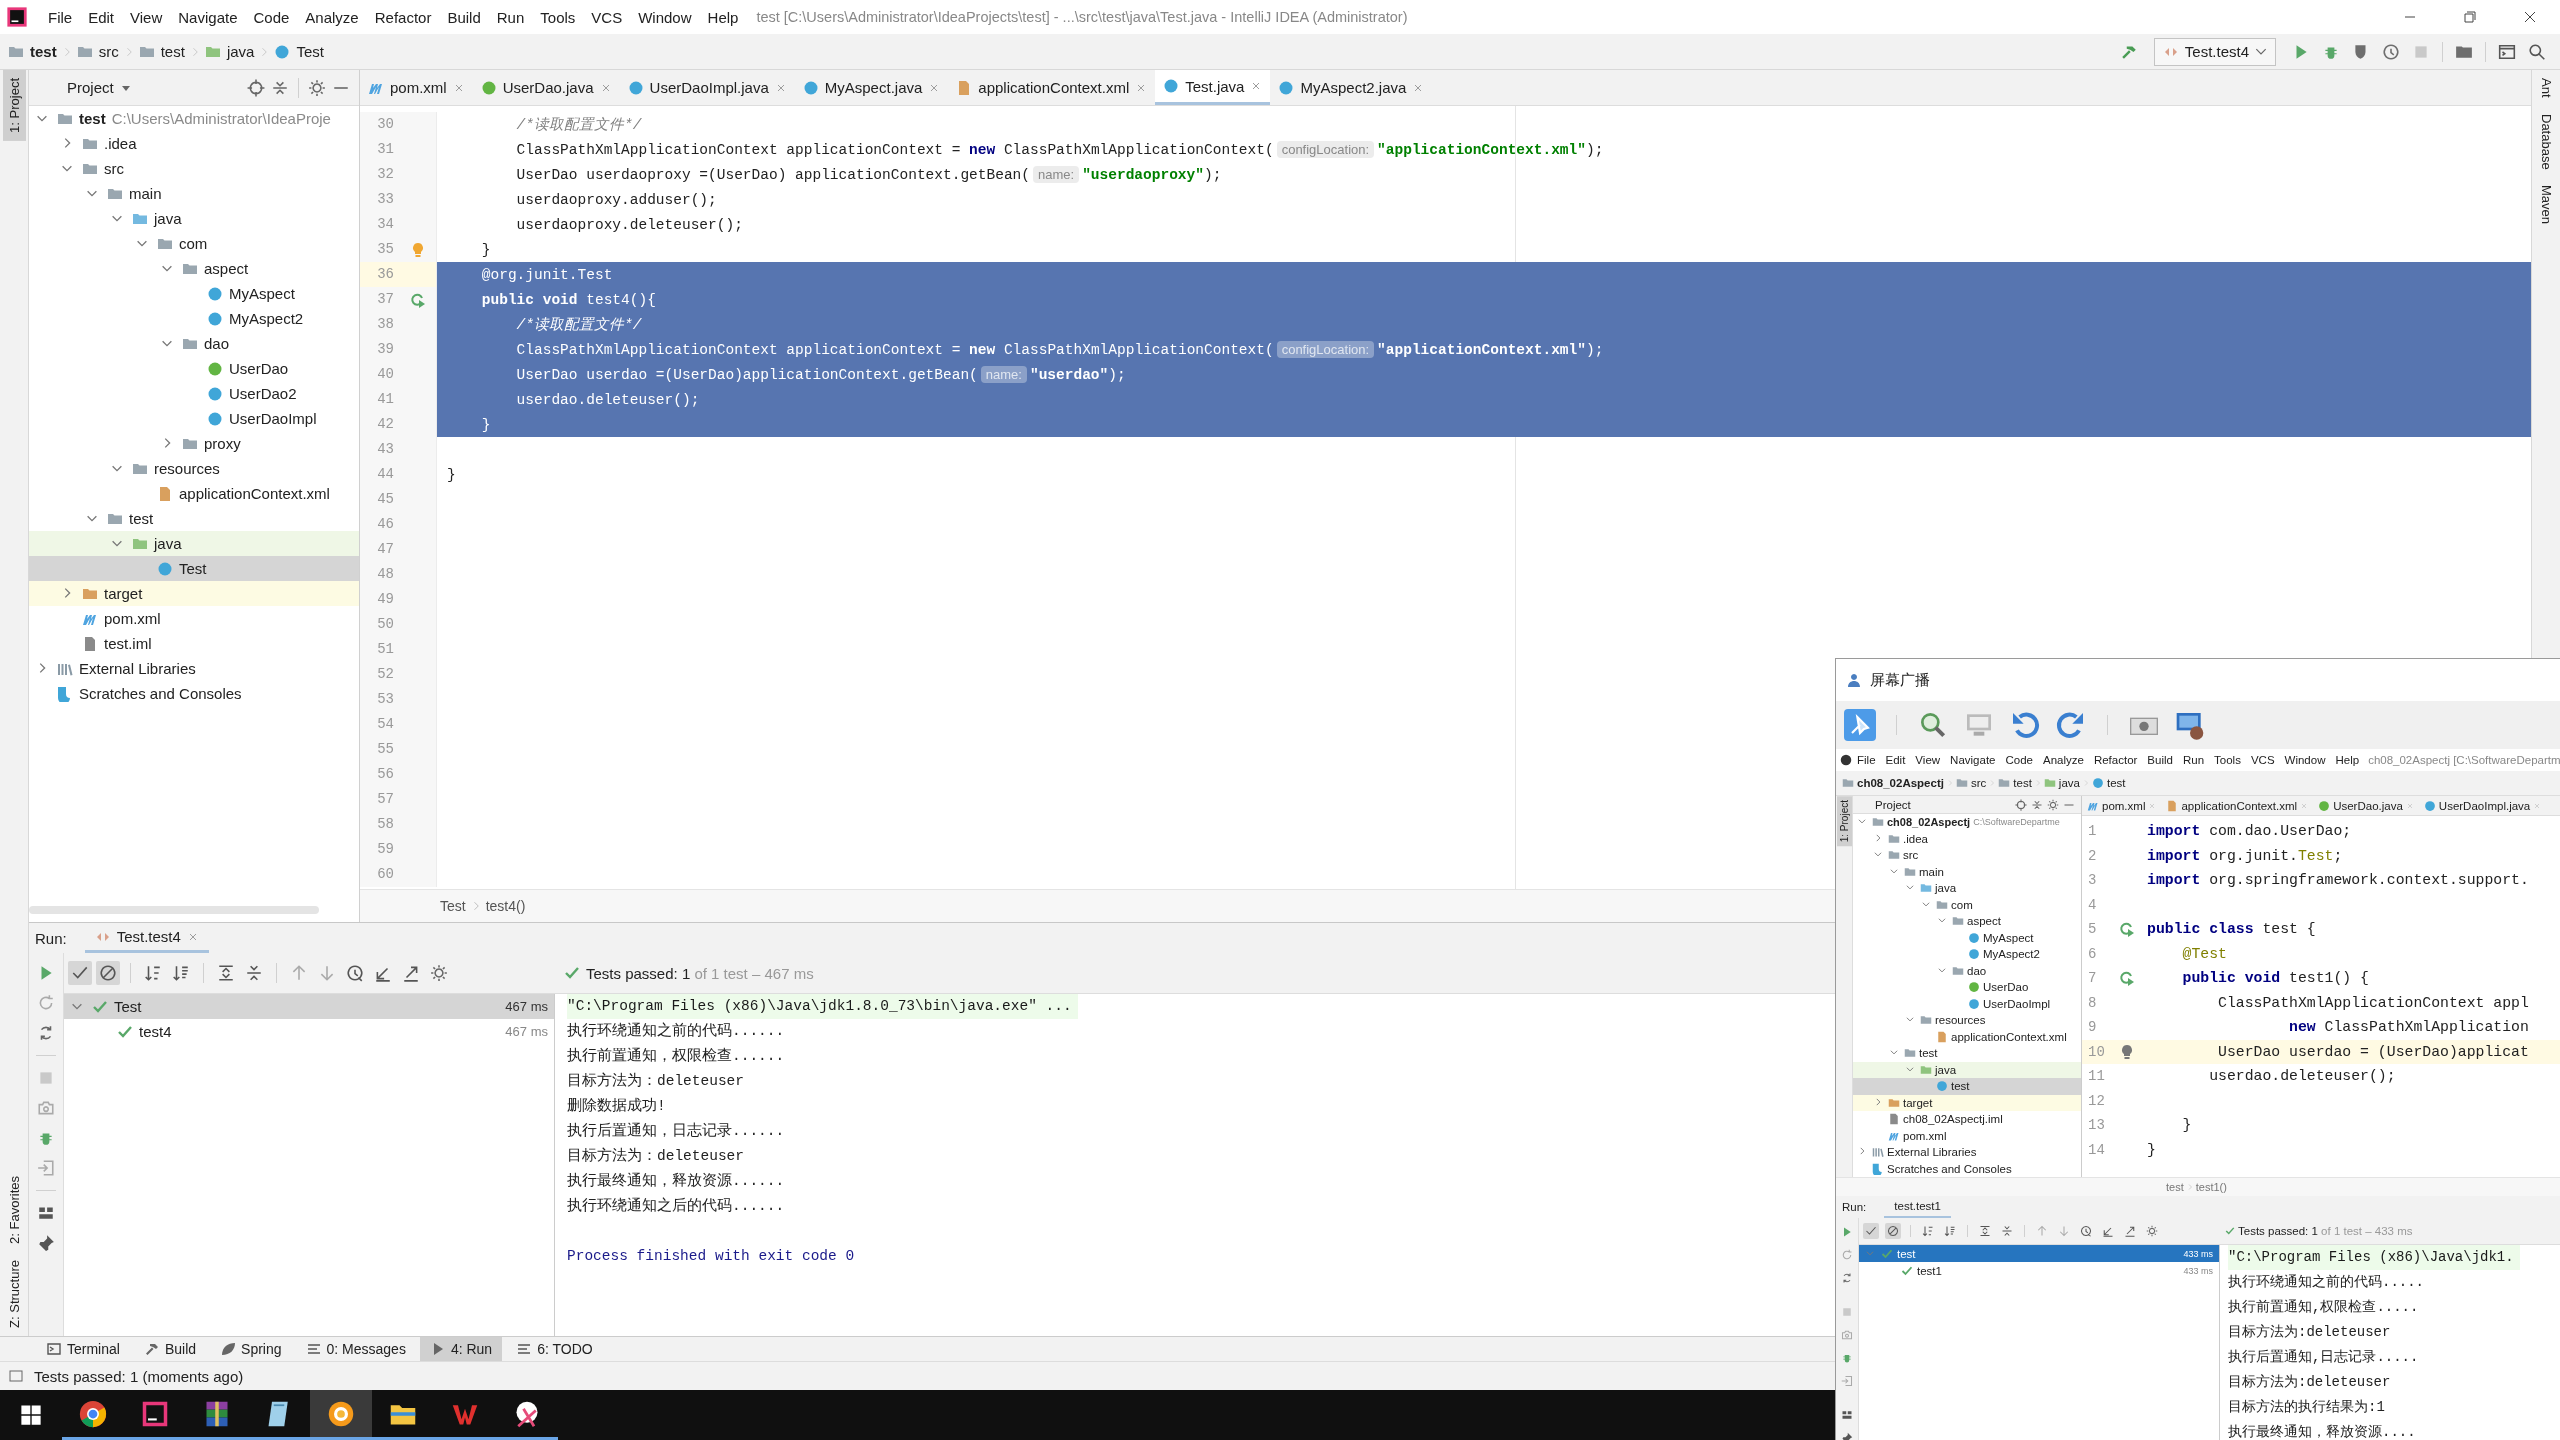  Describe the element at coordinates (2546, 88) in the screenshot. I see `tool-window-tab: Ant` at that location.